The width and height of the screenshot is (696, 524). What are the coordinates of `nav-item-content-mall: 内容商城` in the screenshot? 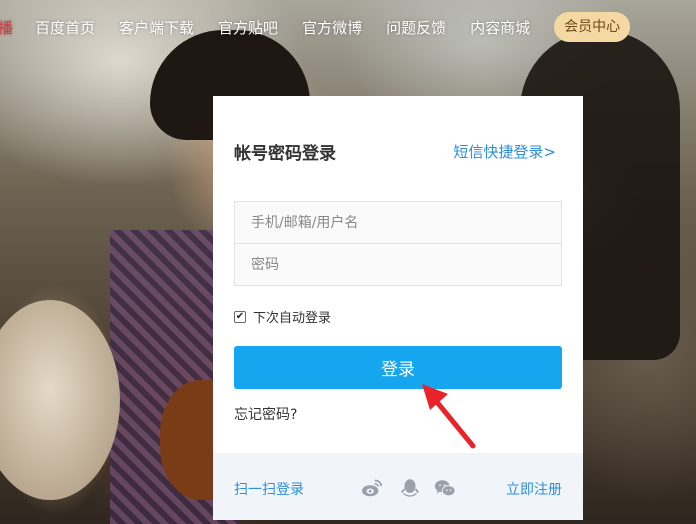 It's located at (500, 27).